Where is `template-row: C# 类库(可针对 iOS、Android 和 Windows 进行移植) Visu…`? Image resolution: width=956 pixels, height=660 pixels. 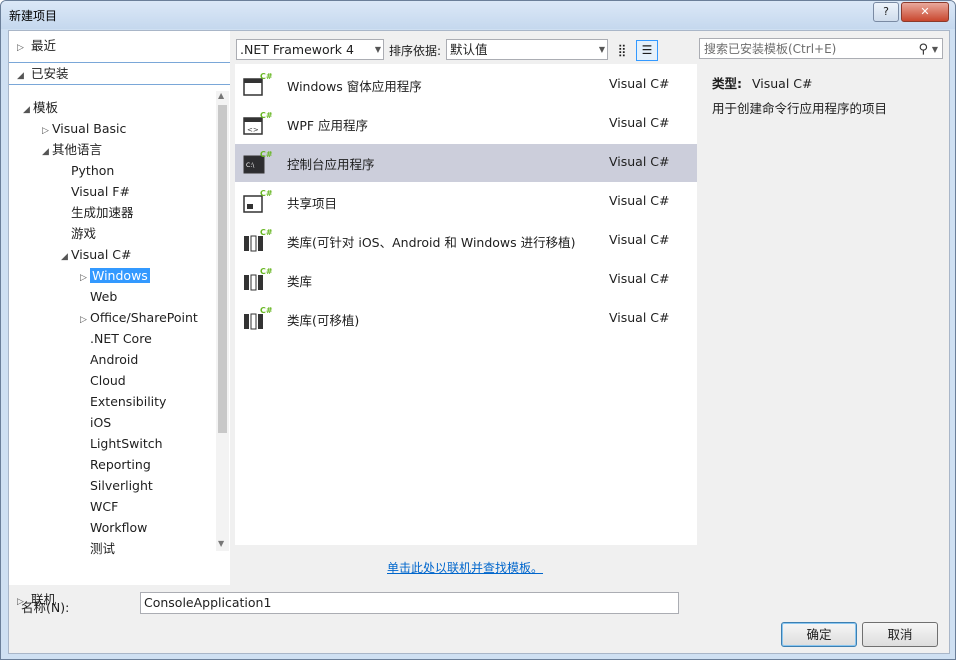 template-row: C# 类库(可针对 iOS、Android 和 Windows 进行移植) Visu… is located at coordinates (466, 241).